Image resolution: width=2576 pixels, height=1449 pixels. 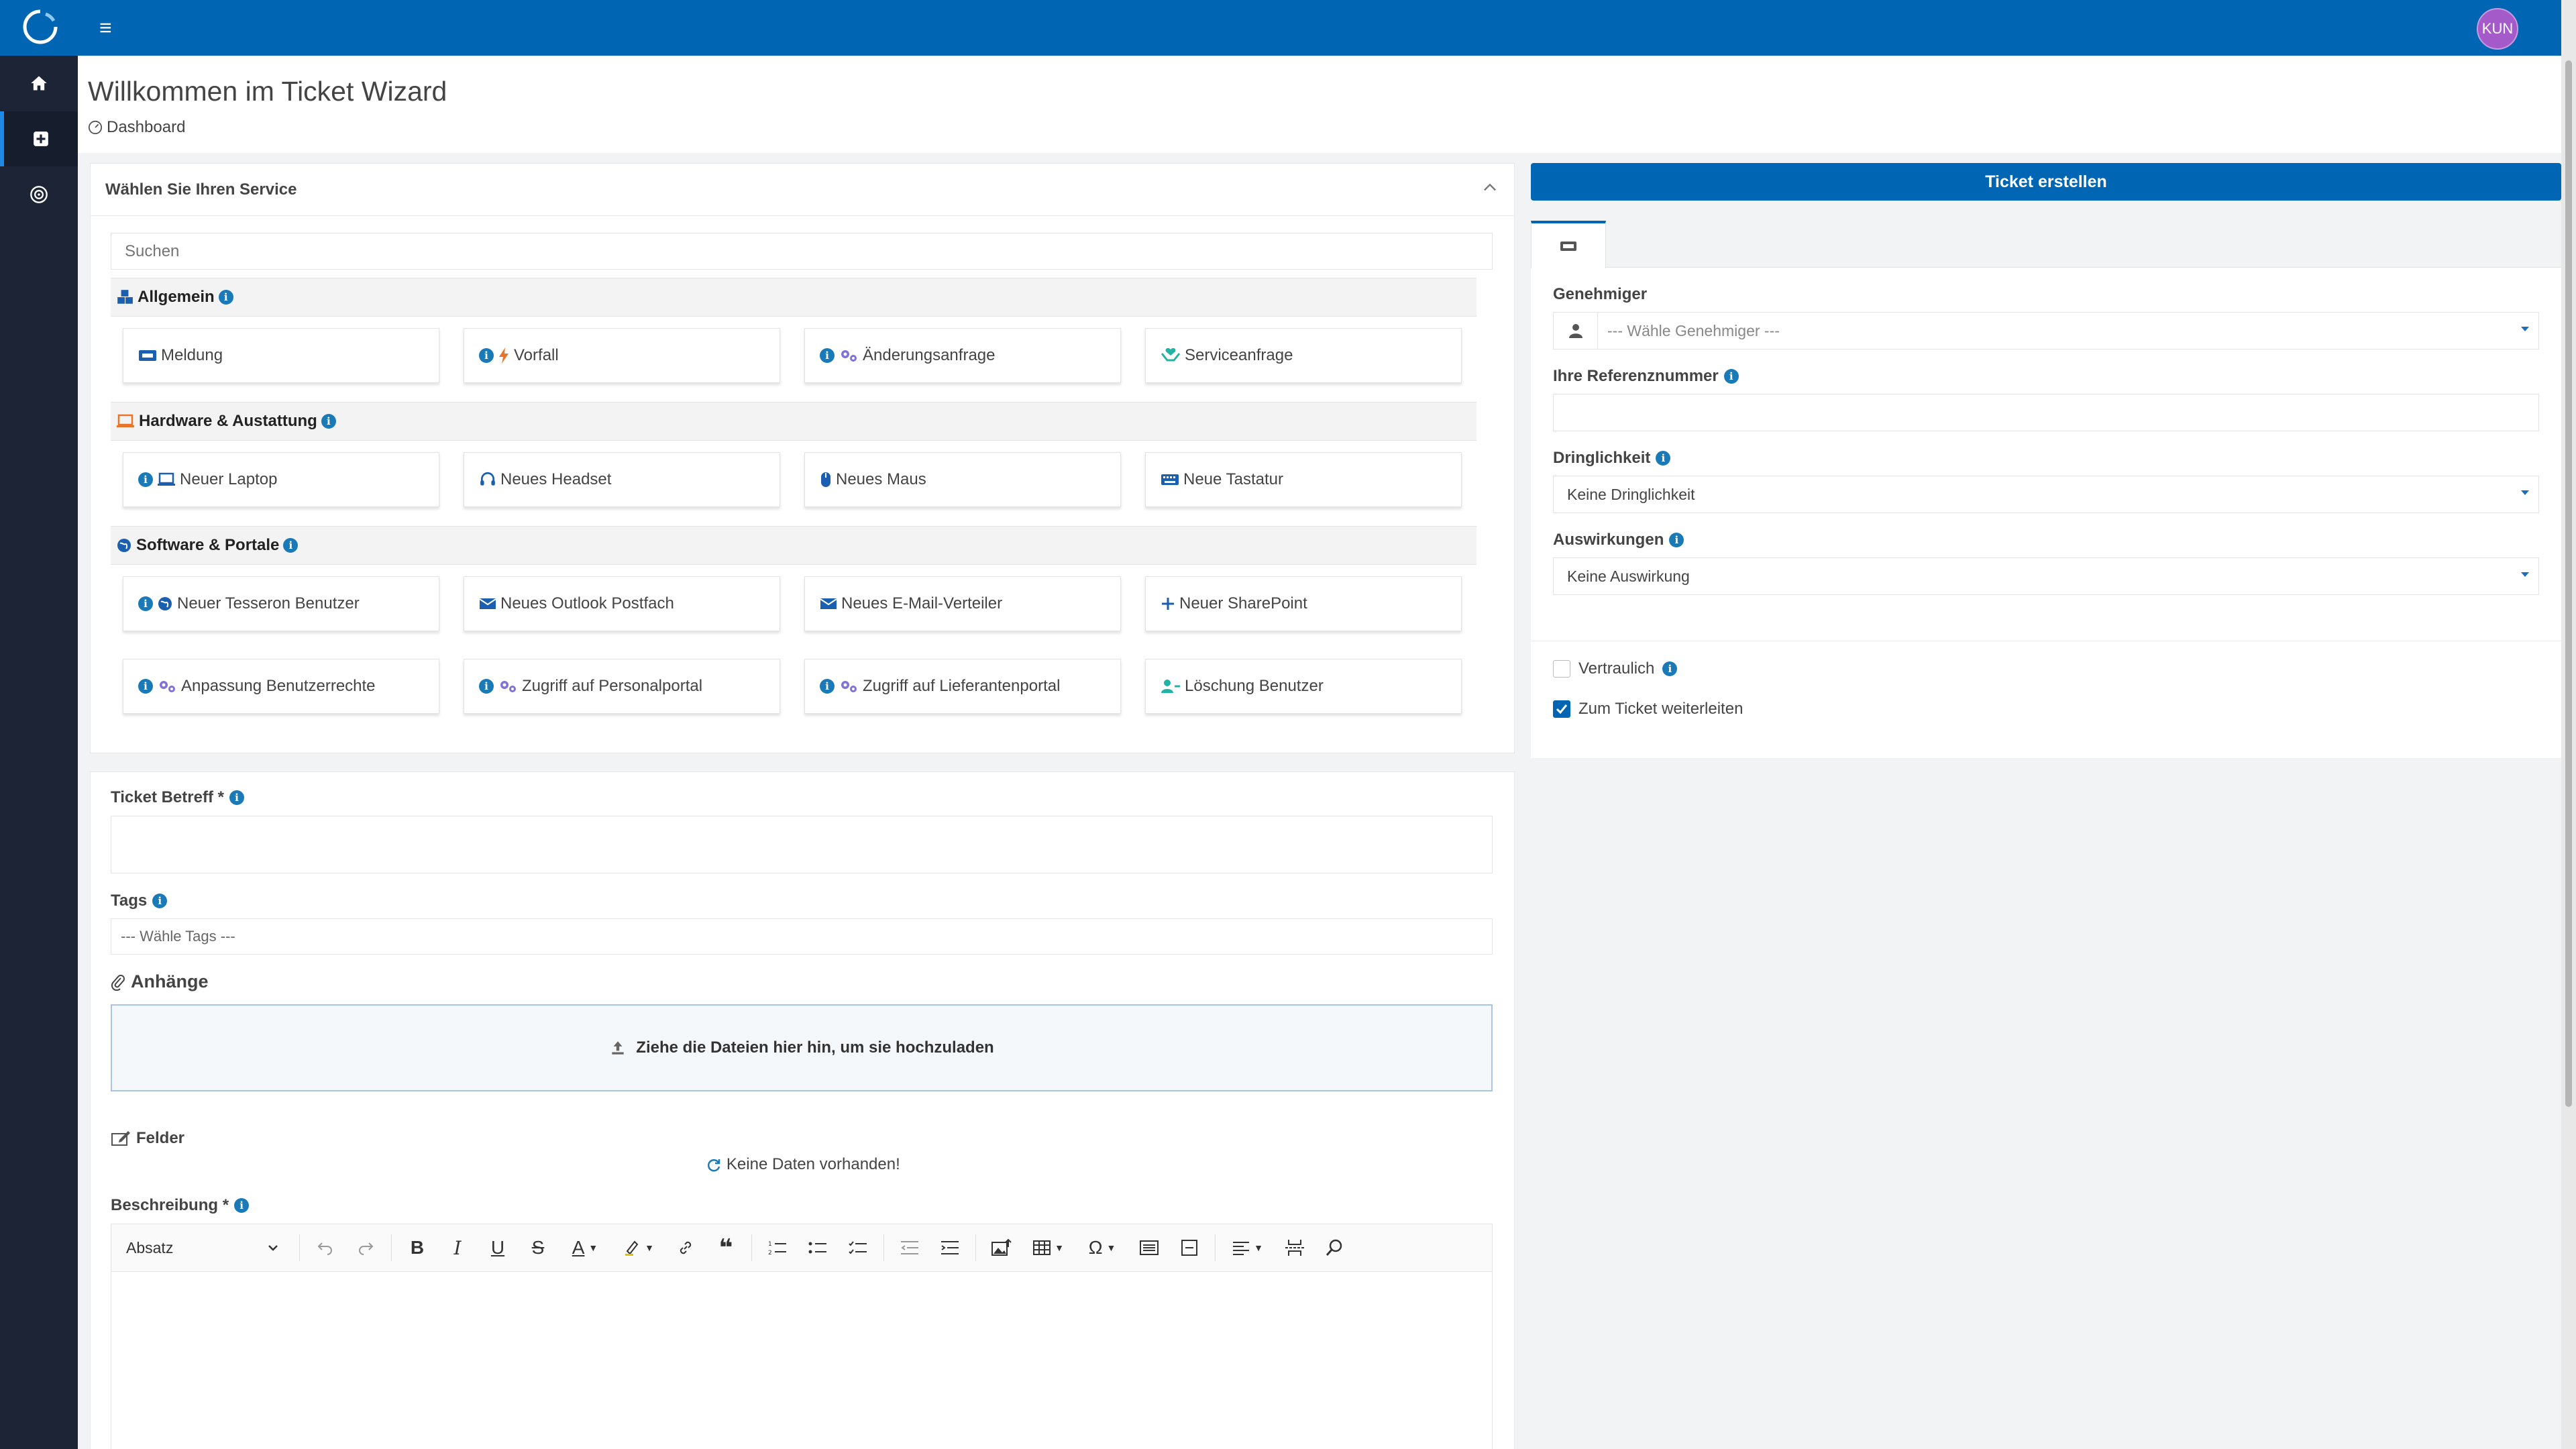 What do you see at coordinates (1615, 668) in the screenshot?
I see `confidential-checkbox: Vertraulich i` at bounding box center [1615, 668].